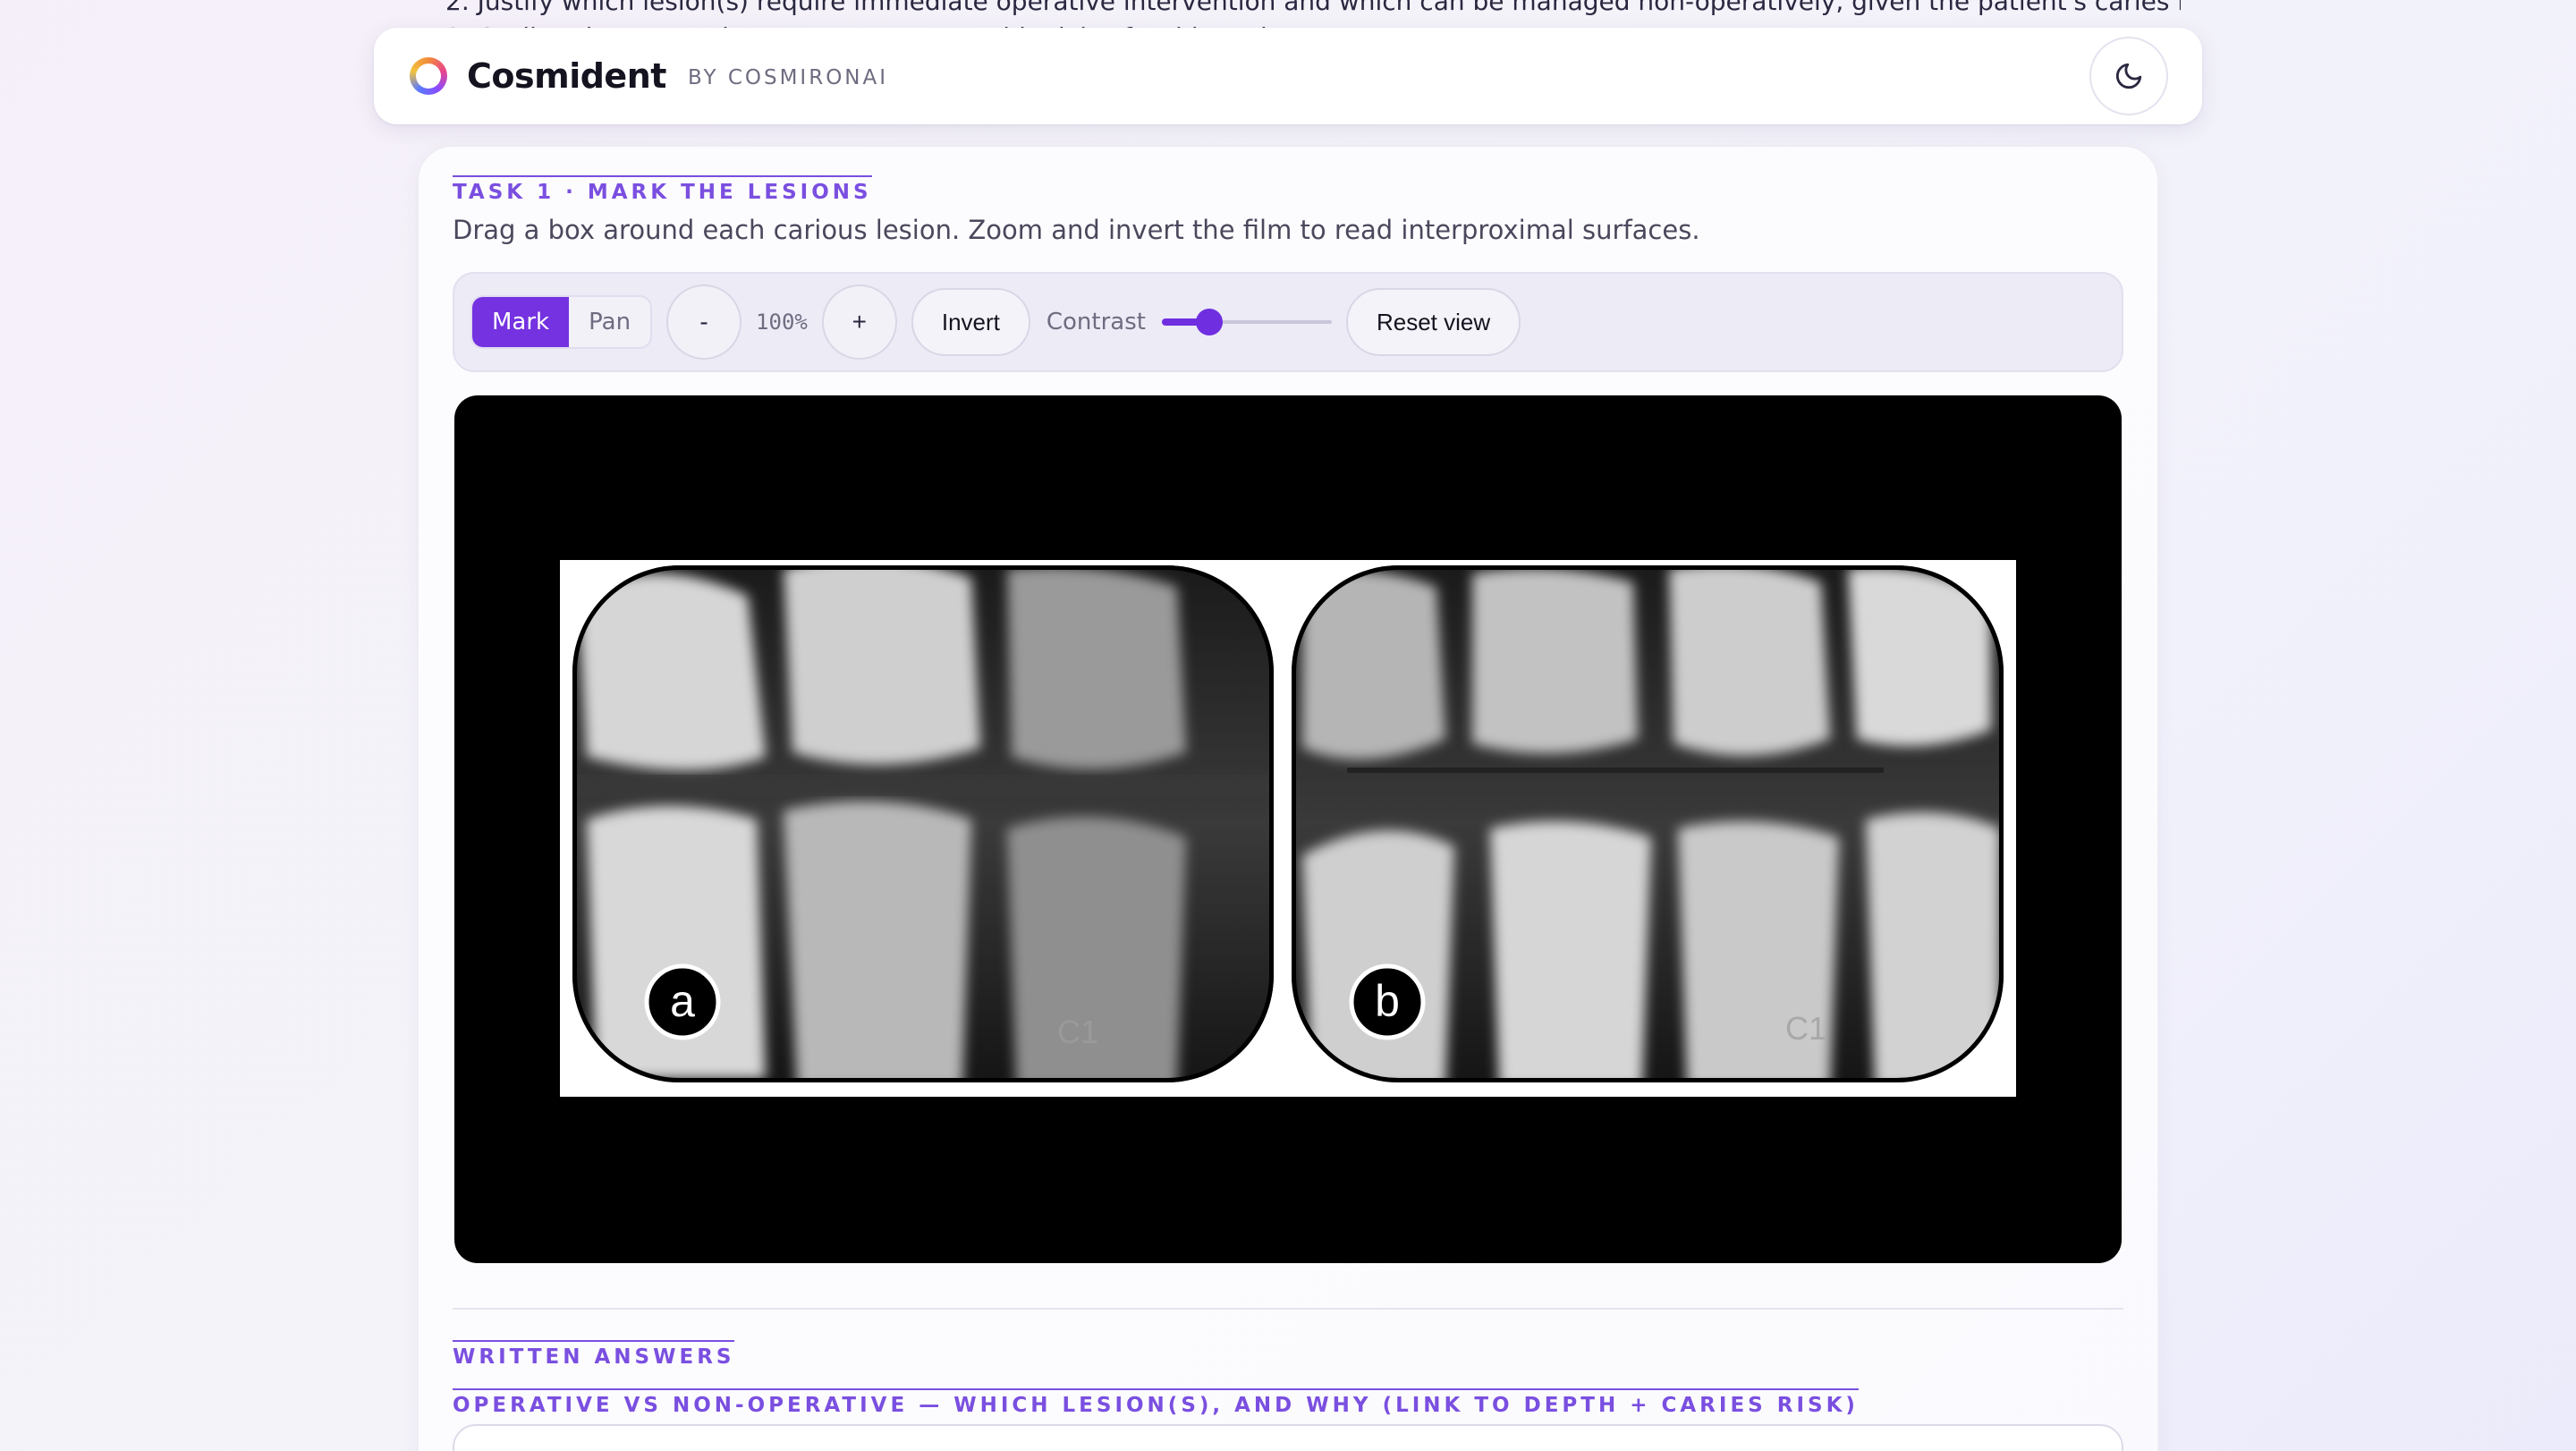  Describe the element at coordinates (788, 77) in the screenshot. I see `brand-byline: BY COSMIRONAI` at that location.